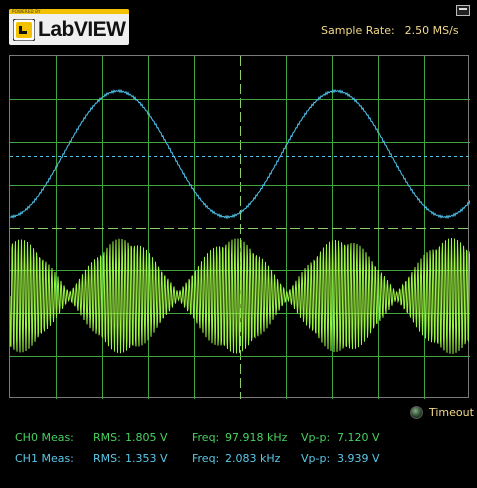  I want to click on sample-rate-display: Sample Rate: 2.50 MS/s, so click(390, 30).